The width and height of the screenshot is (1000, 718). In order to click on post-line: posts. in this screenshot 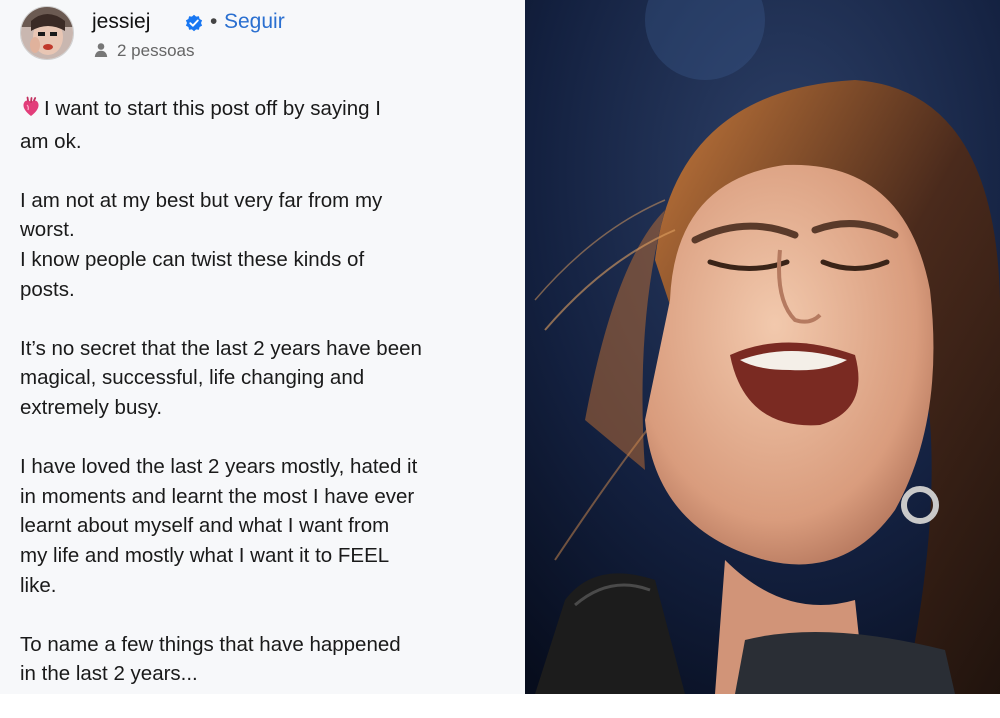, I will do `click(47, 289)`.